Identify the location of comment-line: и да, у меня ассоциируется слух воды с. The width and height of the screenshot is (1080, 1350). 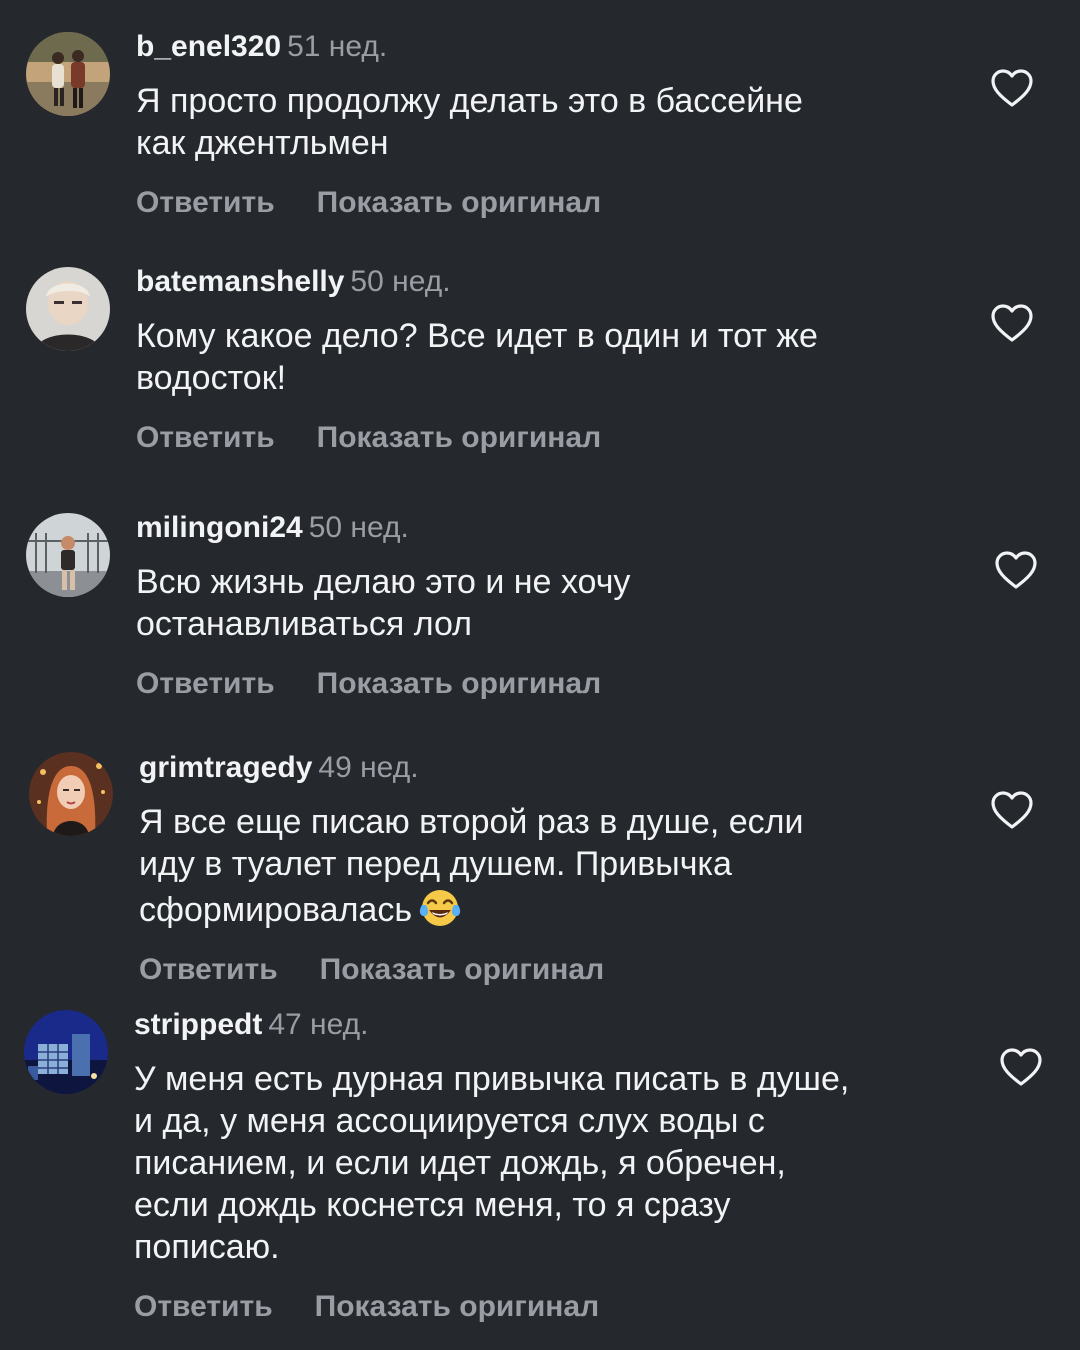
(449, 1121).